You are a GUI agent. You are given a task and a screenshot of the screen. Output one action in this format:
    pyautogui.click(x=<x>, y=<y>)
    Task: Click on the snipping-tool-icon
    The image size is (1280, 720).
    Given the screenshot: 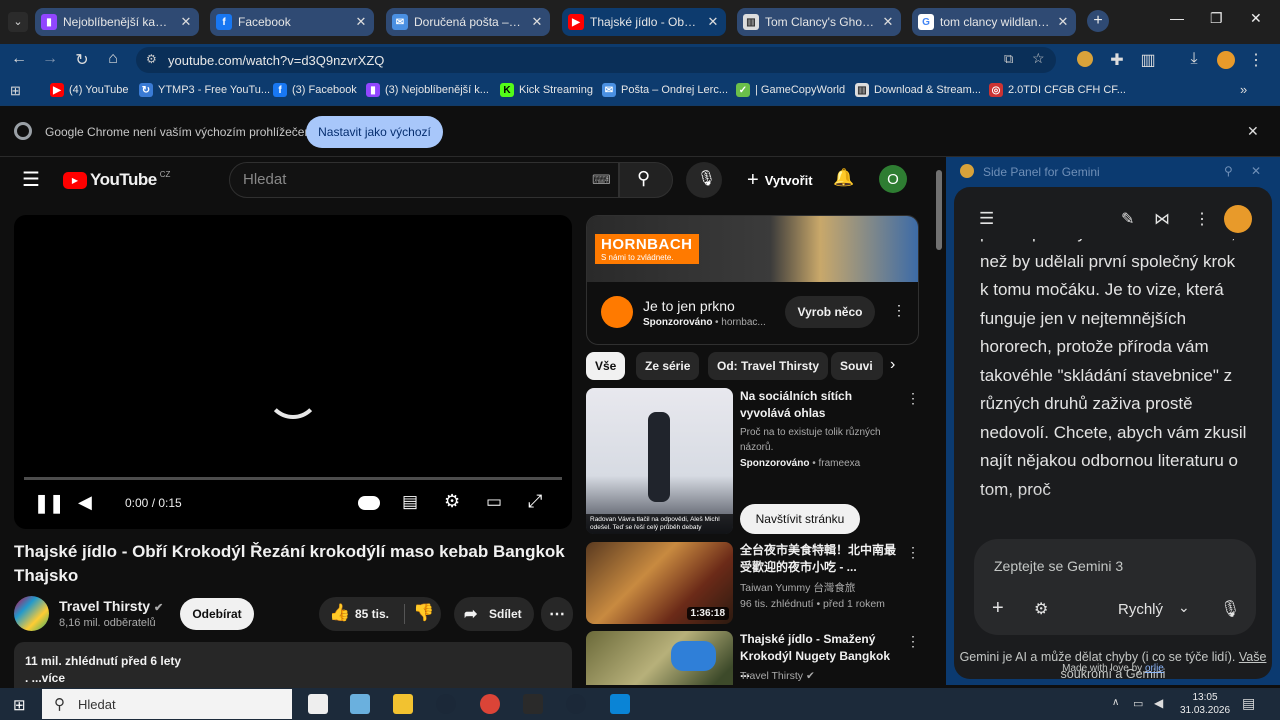 What is the action you would take?
    pyautogui.click(x=620, y=704)
    